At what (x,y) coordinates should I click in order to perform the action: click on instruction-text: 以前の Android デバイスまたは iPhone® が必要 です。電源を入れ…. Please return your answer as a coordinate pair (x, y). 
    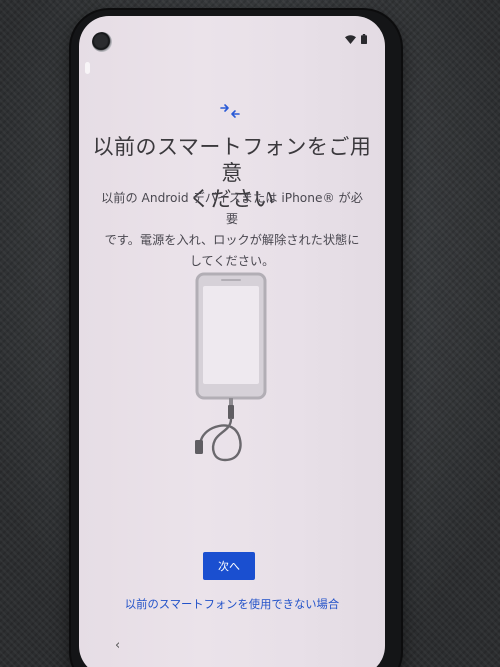
    Looking at the image, I should click on (232, 230).